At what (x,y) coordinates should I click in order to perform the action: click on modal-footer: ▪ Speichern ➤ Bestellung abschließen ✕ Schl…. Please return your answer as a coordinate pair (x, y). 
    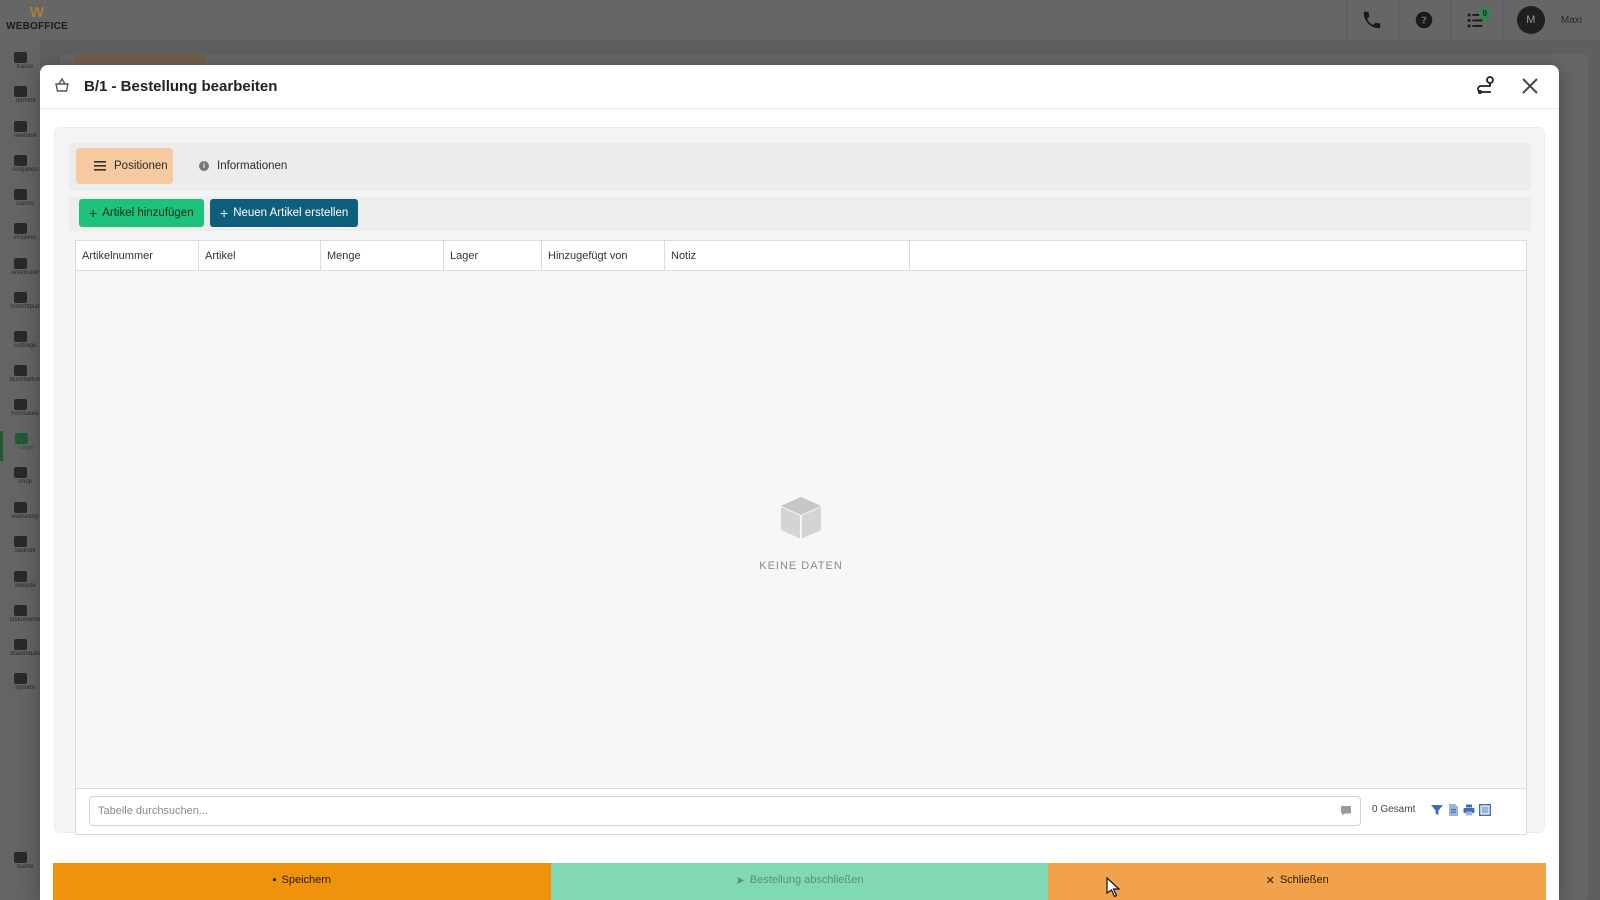
    Looking at the image, I should click on (800, 881).